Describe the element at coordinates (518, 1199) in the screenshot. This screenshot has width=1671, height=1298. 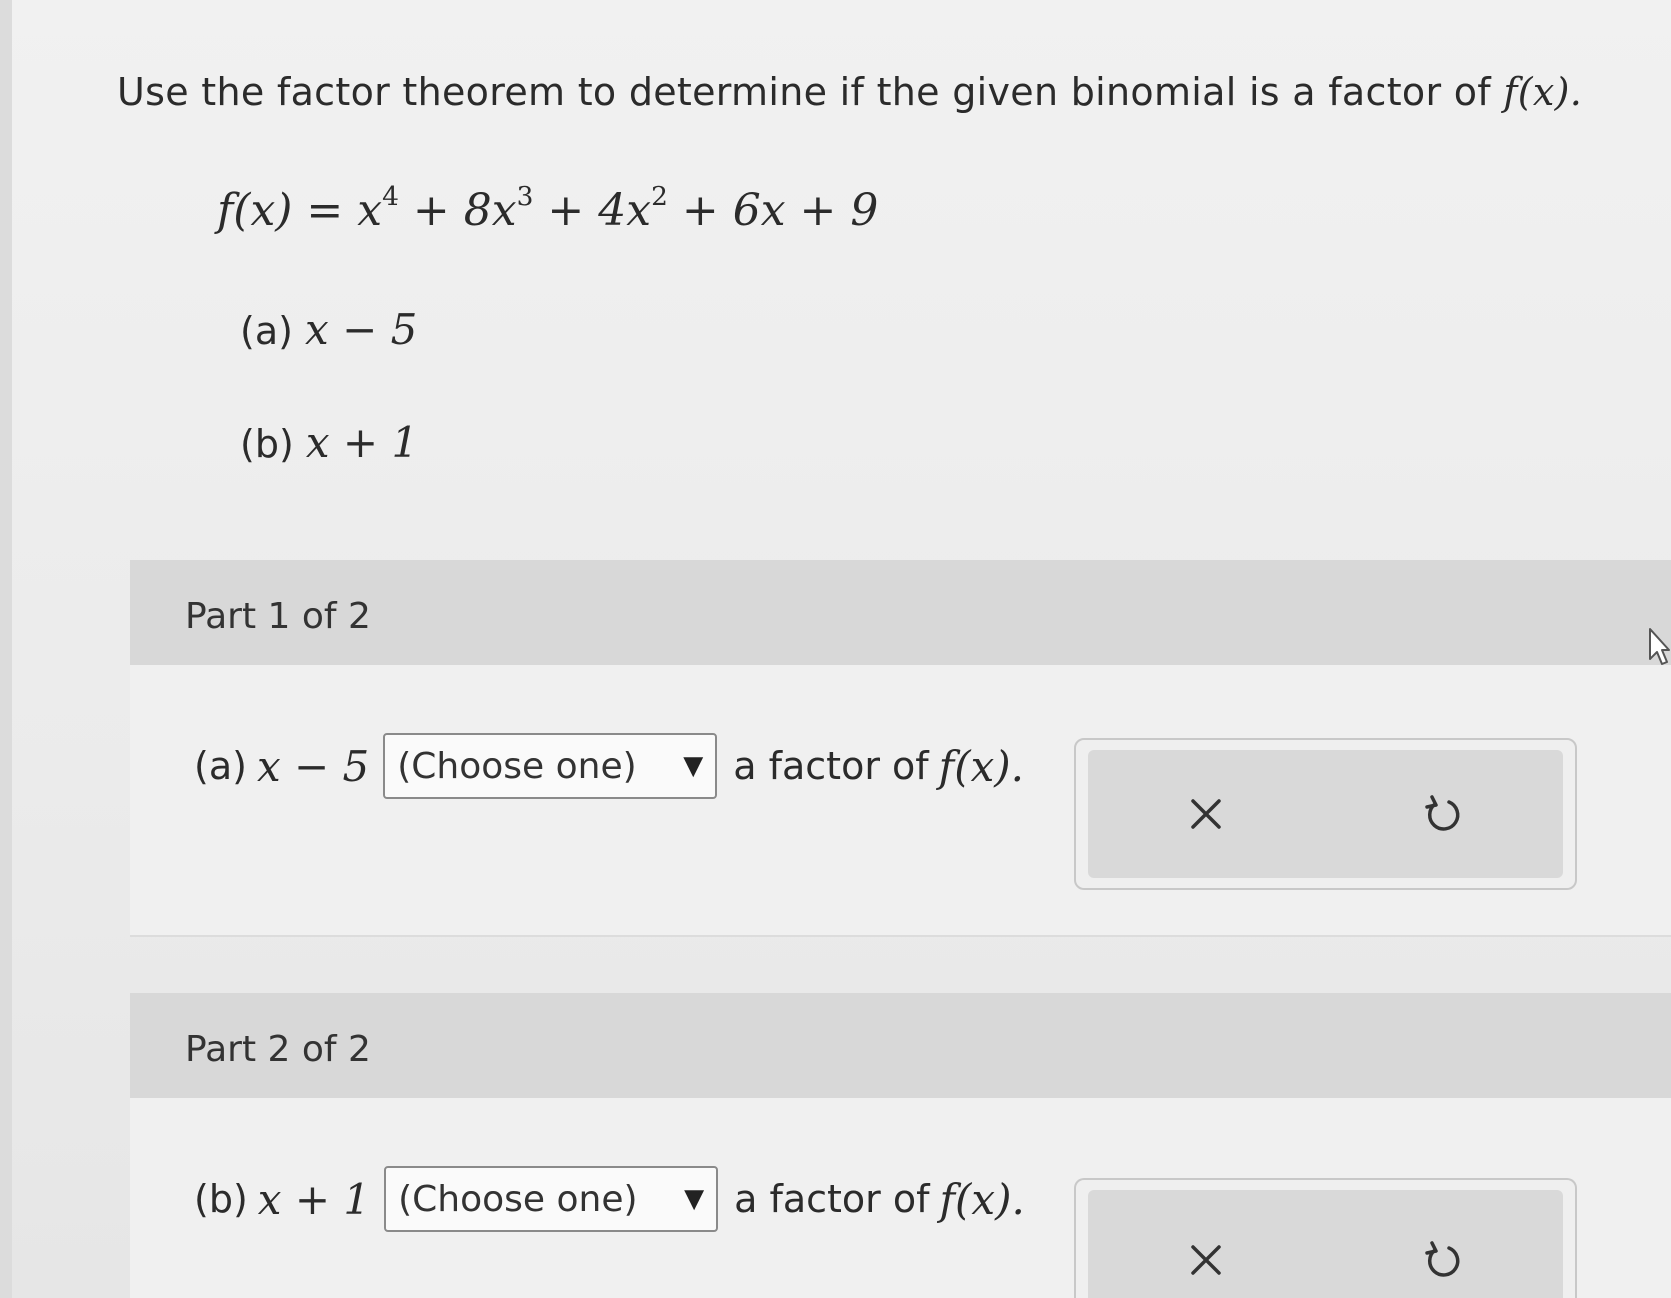
I see `part-2-select-value: (Choose one)` at that location.